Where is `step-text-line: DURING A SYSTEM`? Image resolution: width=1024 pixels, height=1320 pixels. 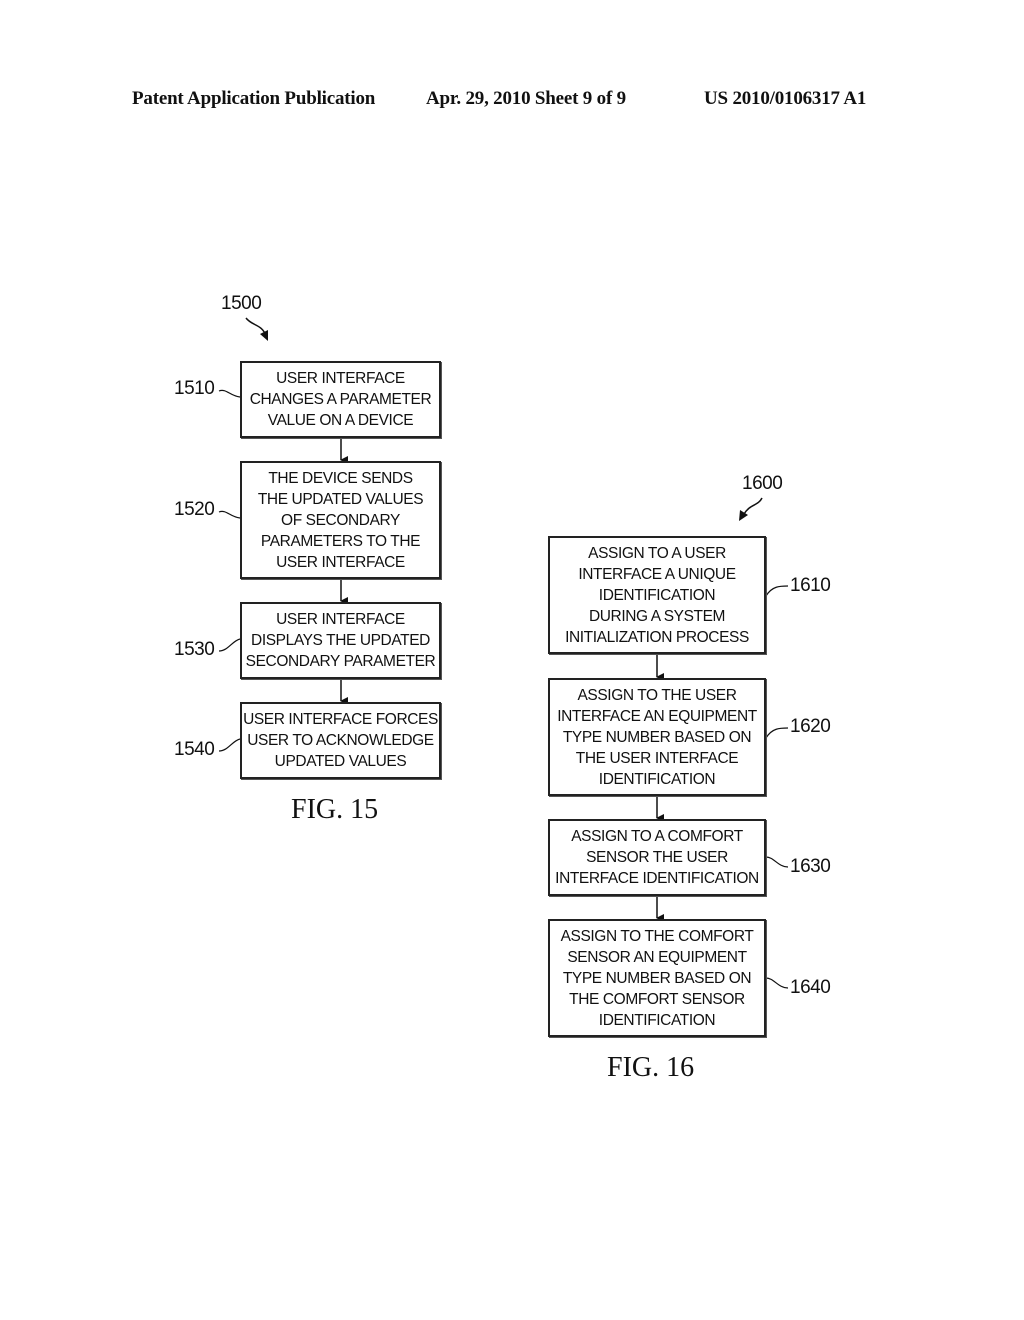
step-text-line: DURING A SYSTEM is located at coordinates (657, 616).